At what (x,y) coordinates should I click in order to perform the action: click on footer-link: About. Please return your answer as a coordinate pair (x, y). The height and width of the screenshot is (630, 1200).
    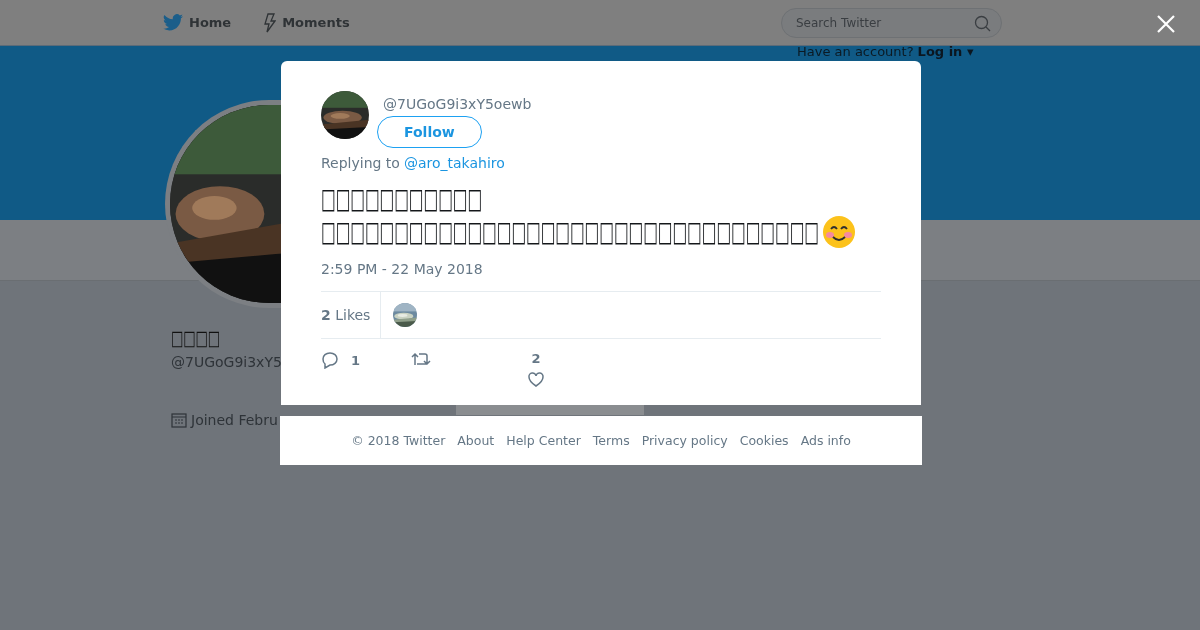
    Looking at the image, I should click on (476, 440).